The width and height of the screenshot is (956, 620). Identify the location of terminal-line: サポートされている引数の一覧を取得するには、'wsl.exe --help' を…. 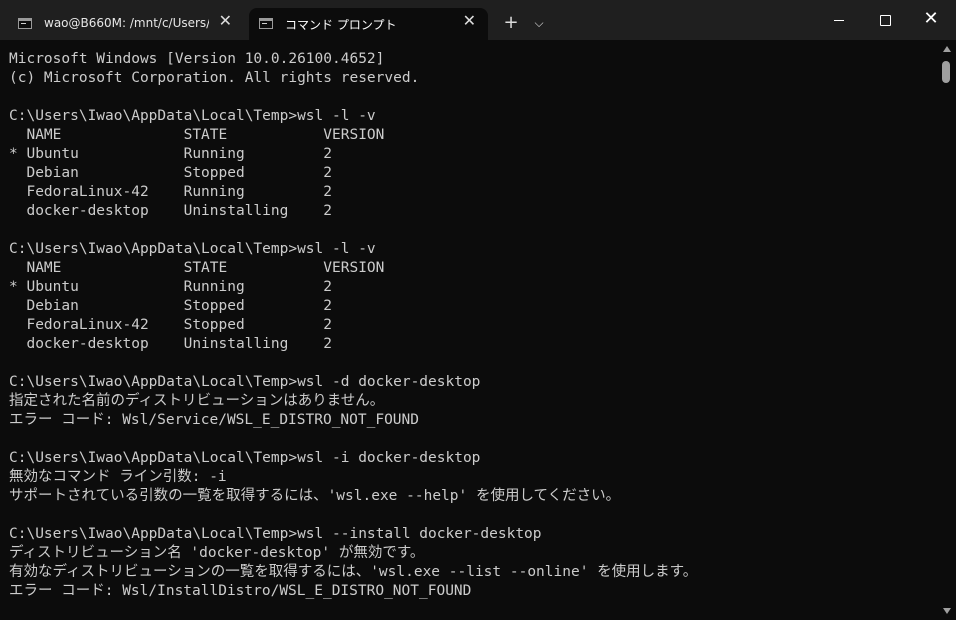
(315, 496).